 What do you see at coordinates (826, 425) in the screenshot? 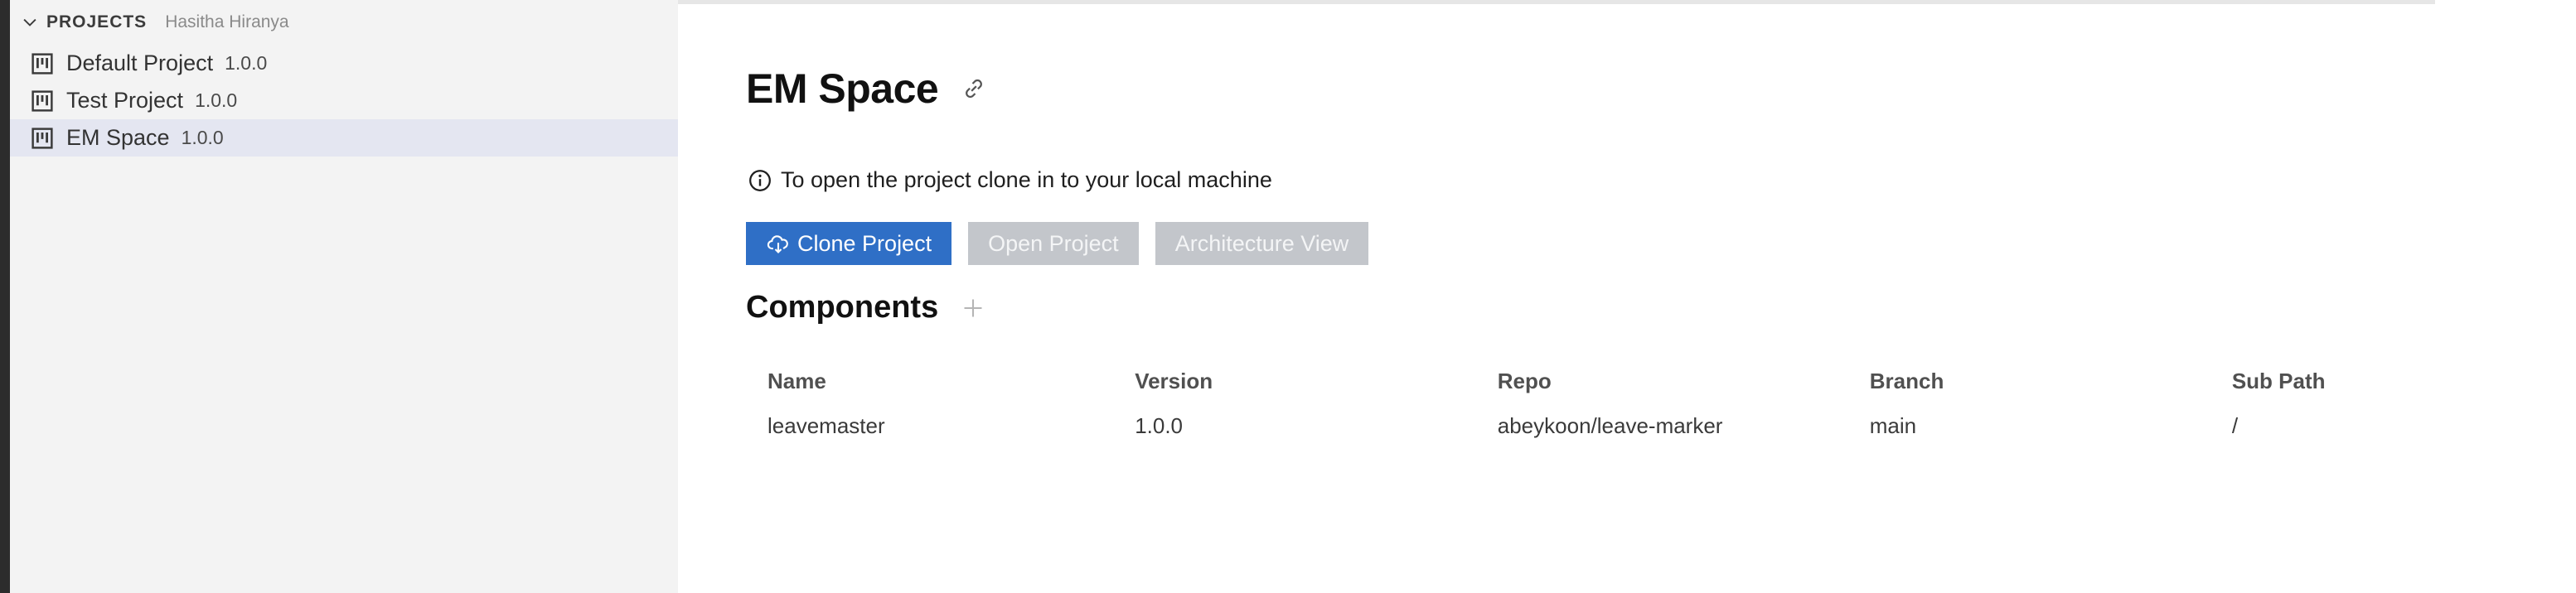
I see `cell-name: leavemaster` at bounding box center [826, 425].